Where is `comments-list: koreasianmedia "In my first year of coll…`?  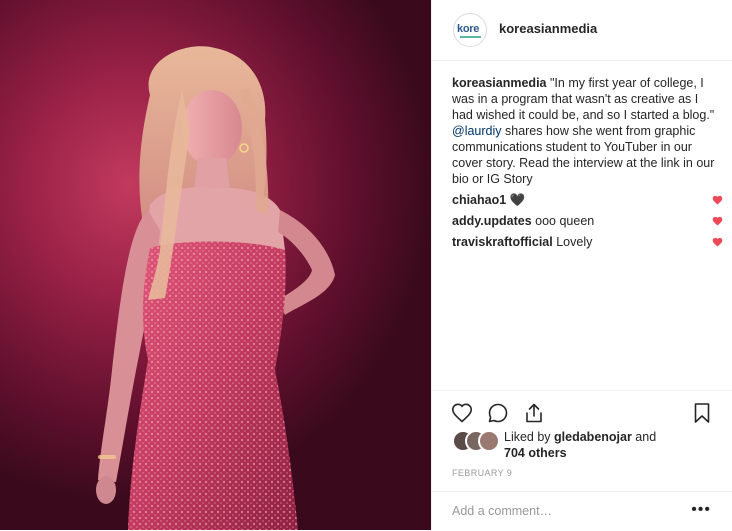
comments-list: koreasianmedia "In my first year of coll… is located at coordinates (587, 162).